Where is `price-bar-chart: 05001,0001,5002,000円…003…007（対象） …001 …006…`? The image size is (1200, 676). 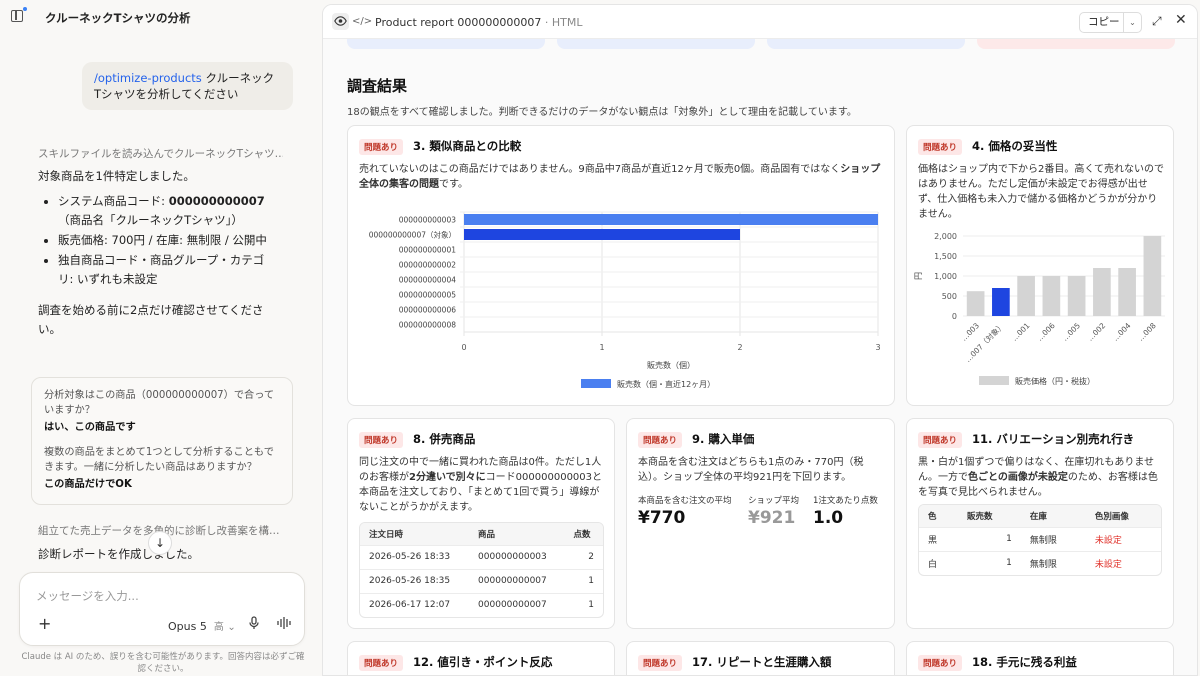 price-bar-chart: 05001,0001,5002,000円…003…007（対象） …001 …006… is located at coordinates (1039, 309).